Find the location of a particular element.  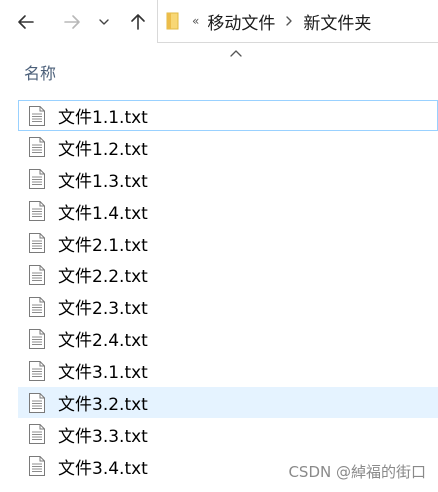

file-row: 文件3.2.txt is located at coordinates (228, 403).